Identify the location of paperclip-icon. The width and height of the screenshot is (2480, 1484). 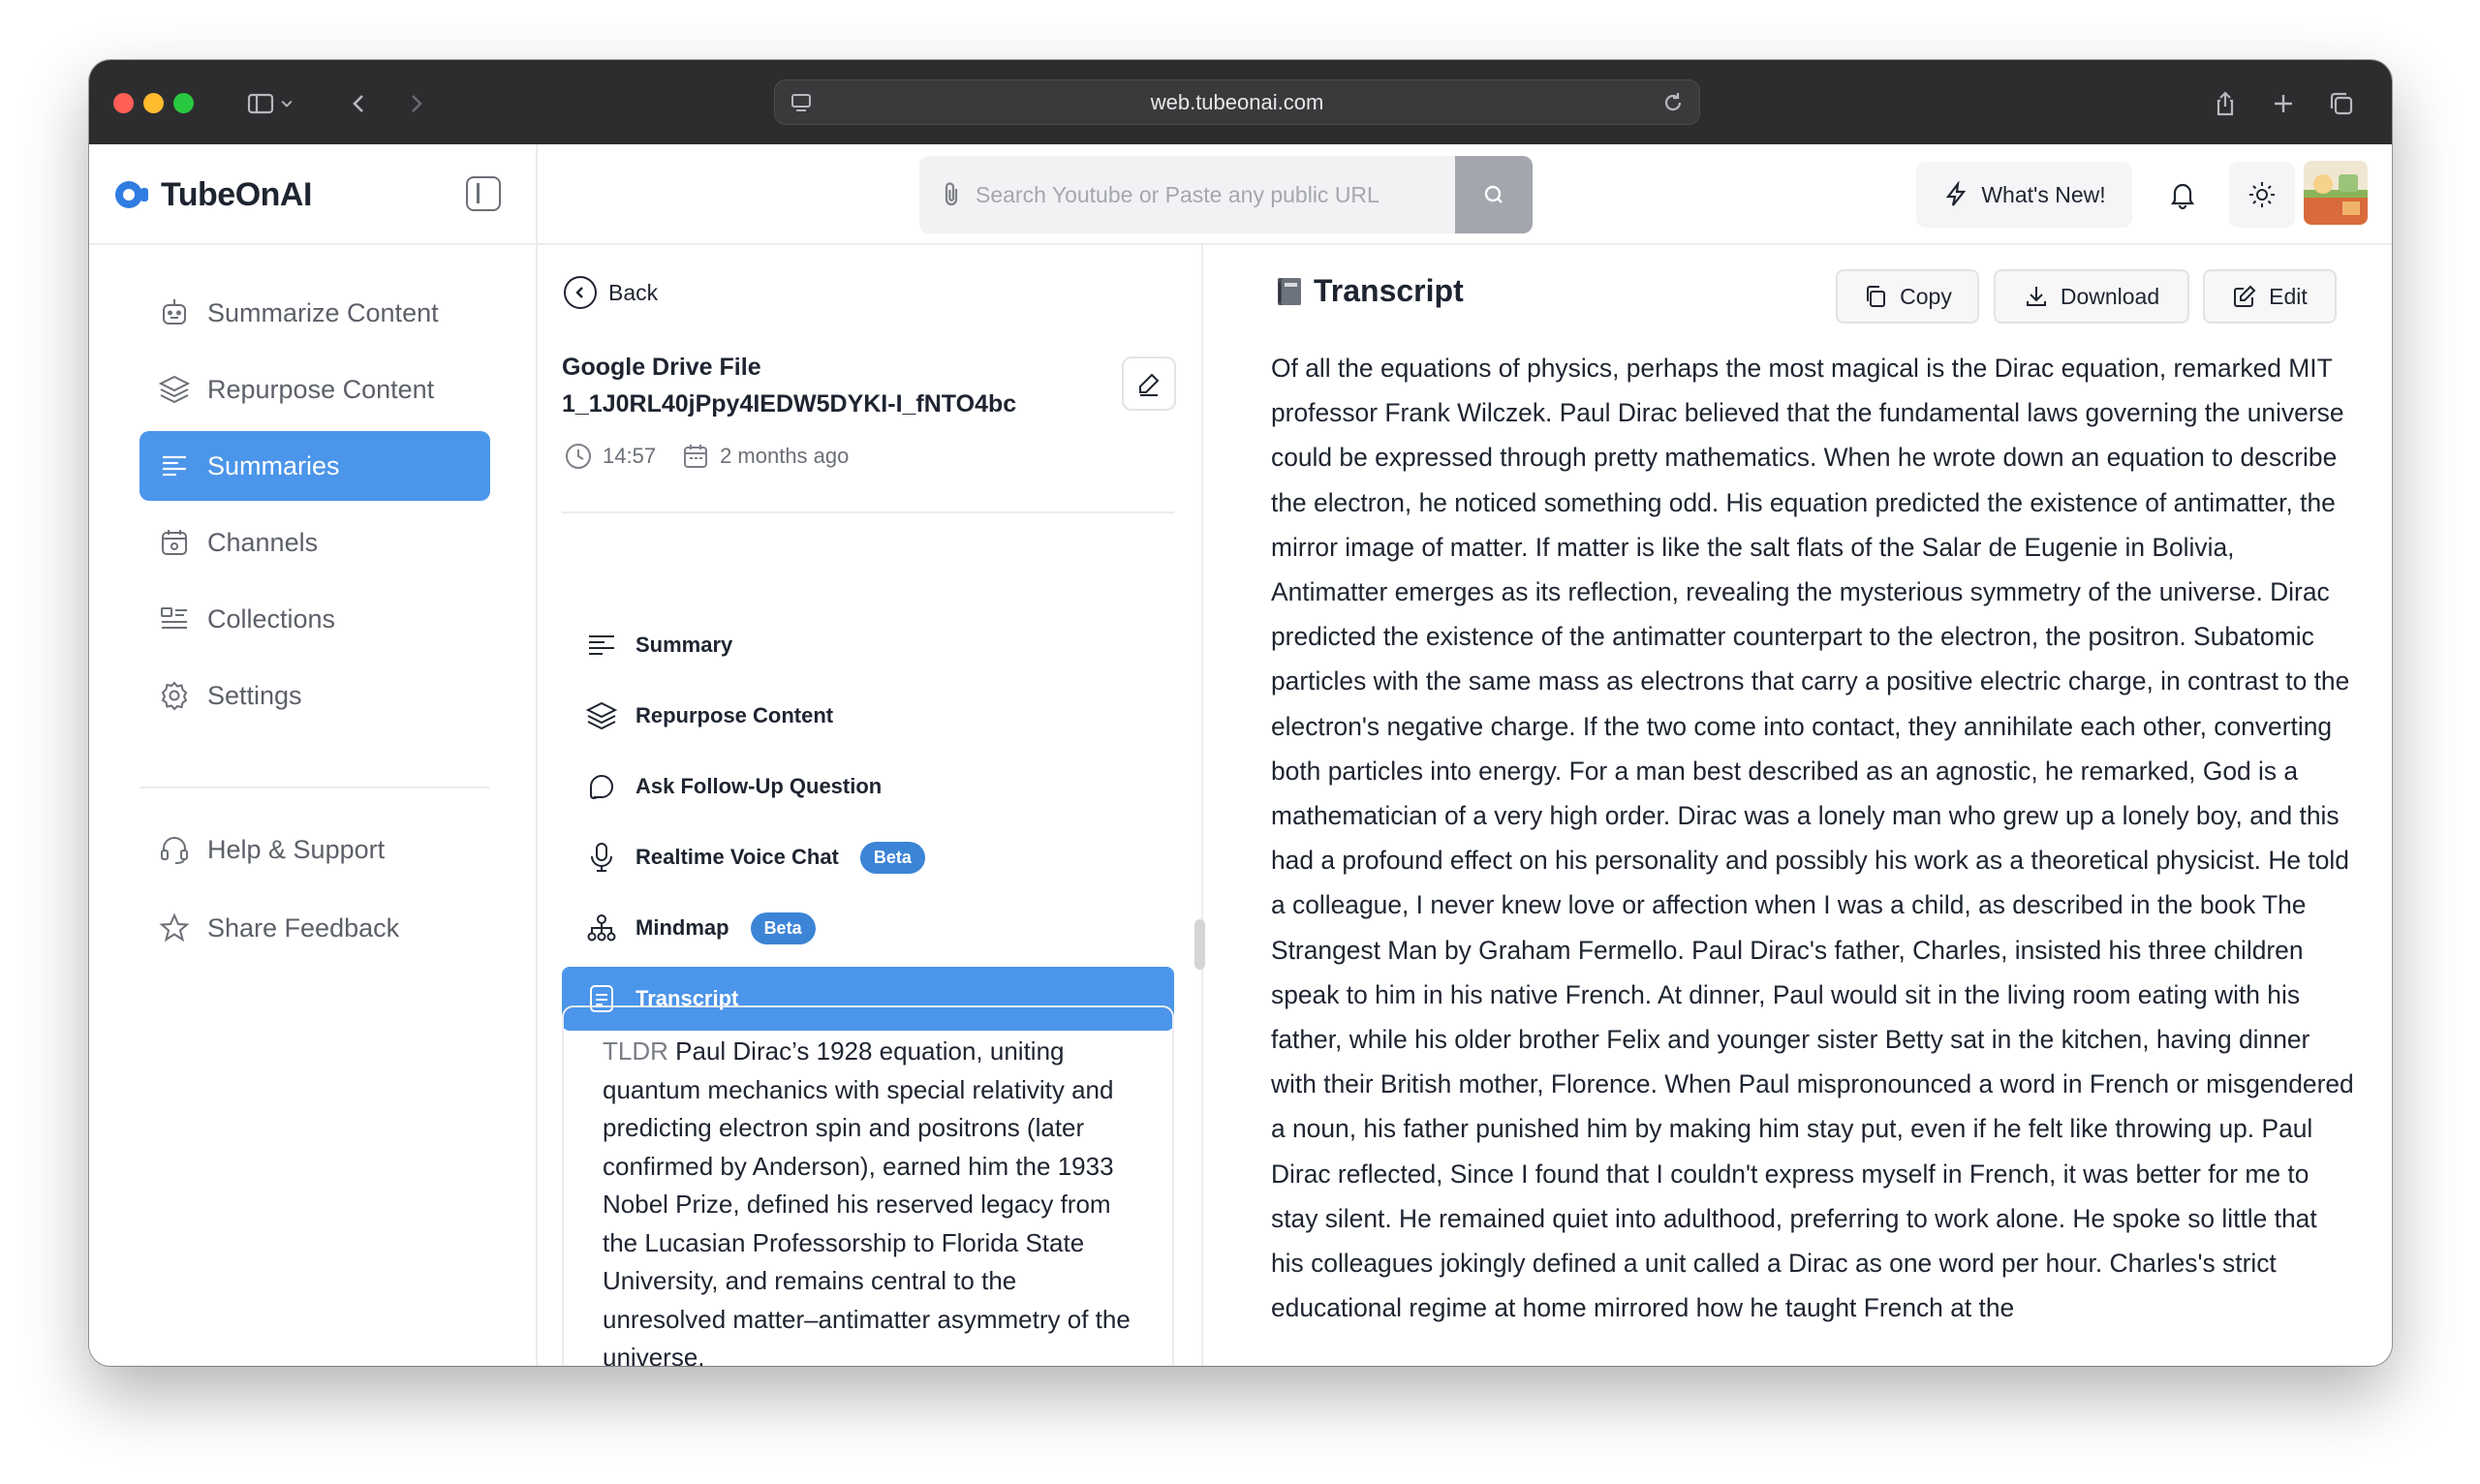
(952, 194).